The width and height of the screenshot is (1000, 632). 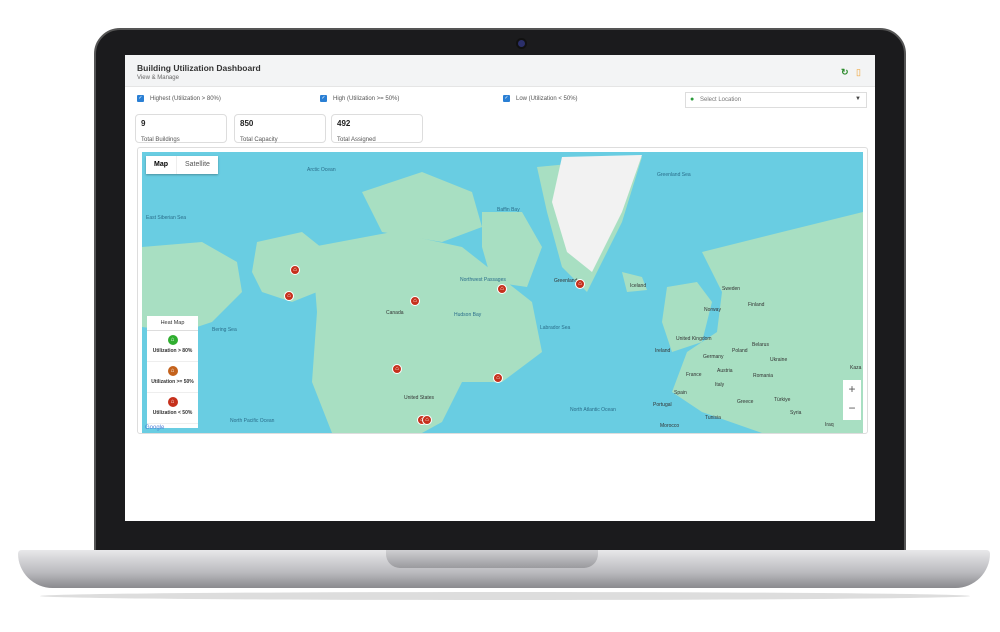 What do you see at coordinates (852, 408) in the screenshot?
I see `zoom-out-button: −` at bounding box center [852, 408].